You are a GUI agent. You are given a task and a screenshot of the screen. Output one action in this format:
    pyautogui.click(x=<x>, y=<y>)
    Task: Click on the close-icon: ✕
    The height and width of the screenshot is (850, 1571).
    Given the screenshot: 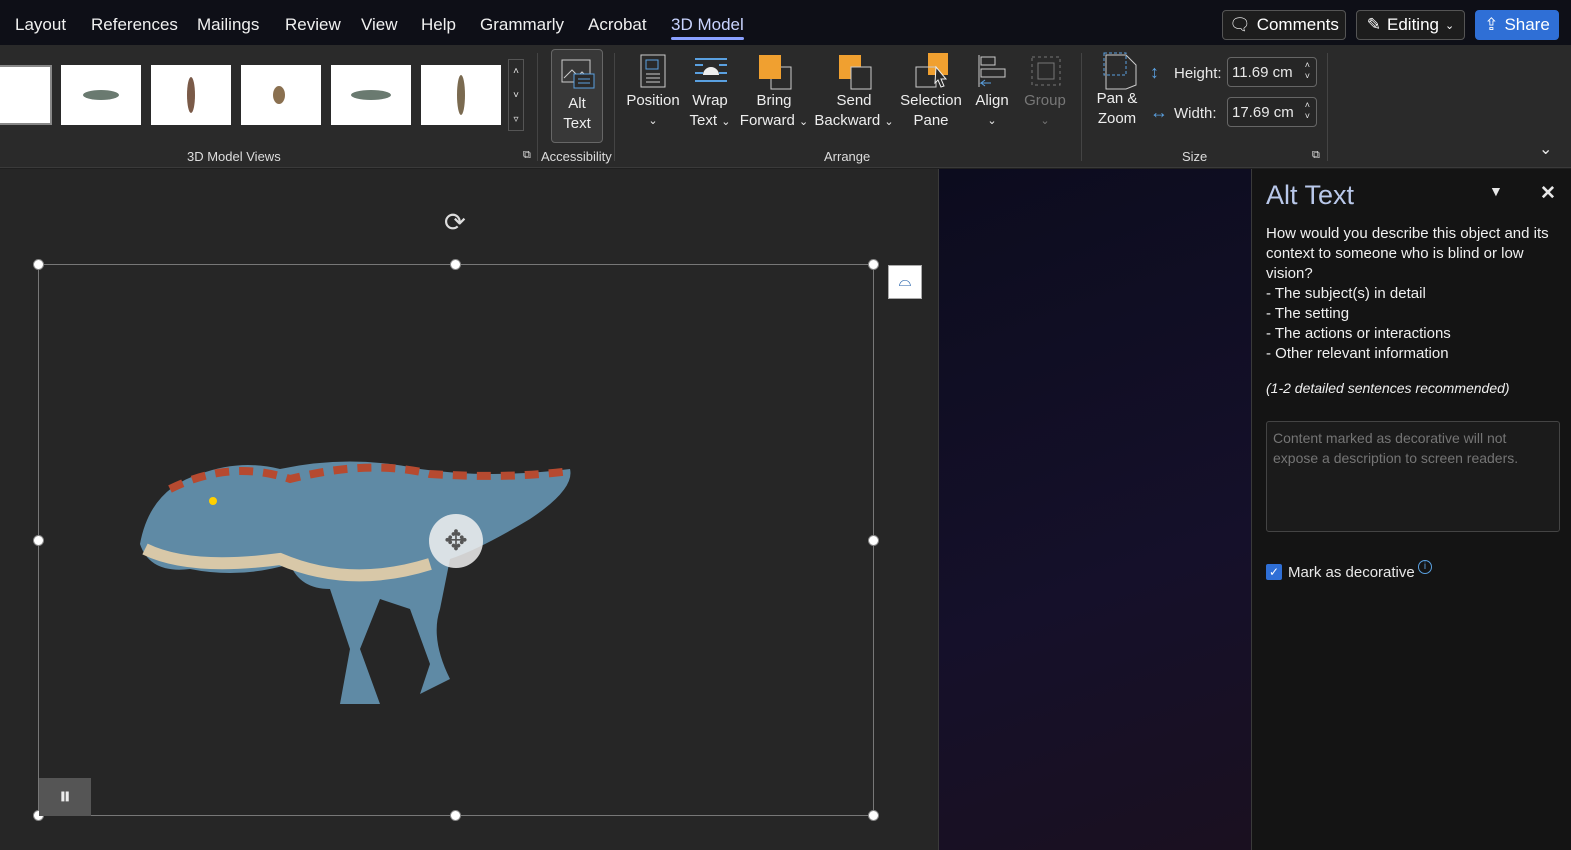 What is the action you would take?
    pyautogui.click(x=1548, y=193)
    